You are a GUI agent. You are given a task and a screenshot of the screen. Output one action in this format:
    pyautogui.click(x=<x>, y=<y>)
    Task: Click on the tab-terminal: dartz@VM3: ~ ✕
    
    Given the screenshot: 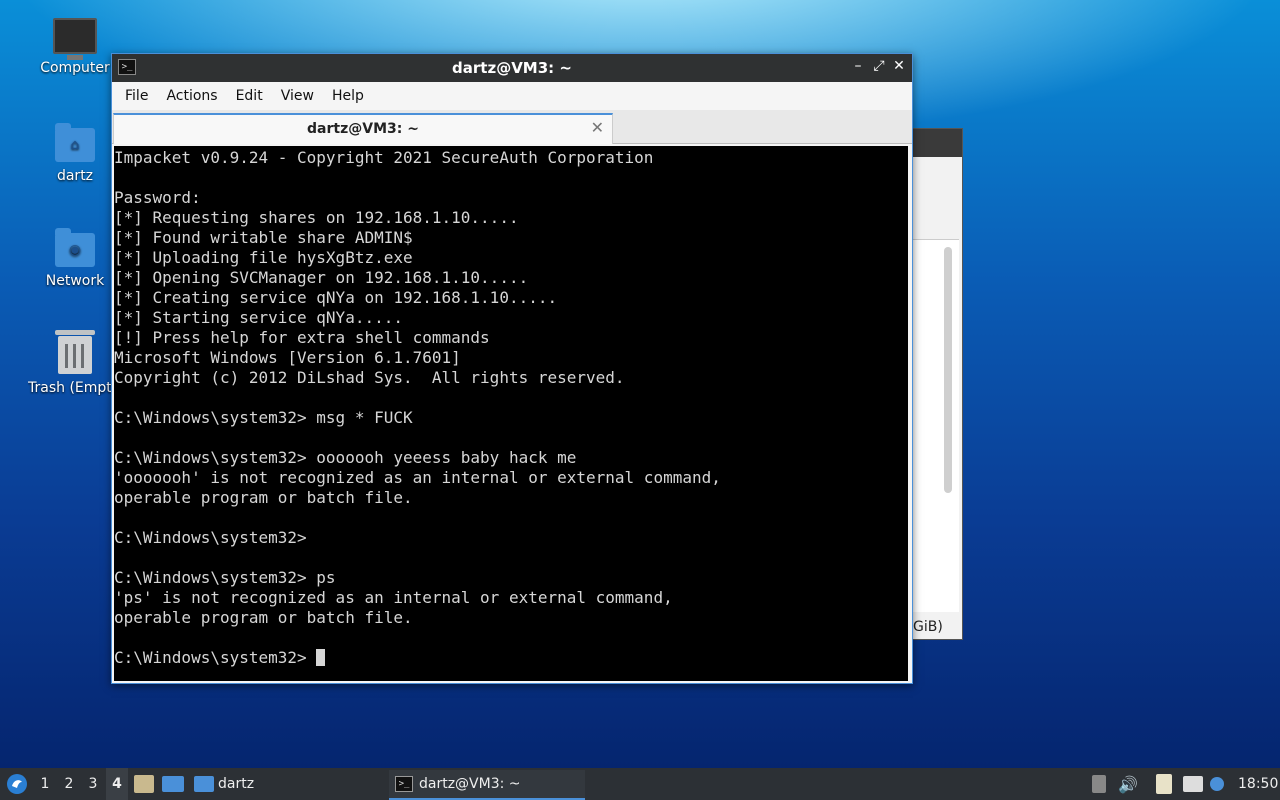 What is the action you would take?
    pyautogui.click(x=363, y=128)
    